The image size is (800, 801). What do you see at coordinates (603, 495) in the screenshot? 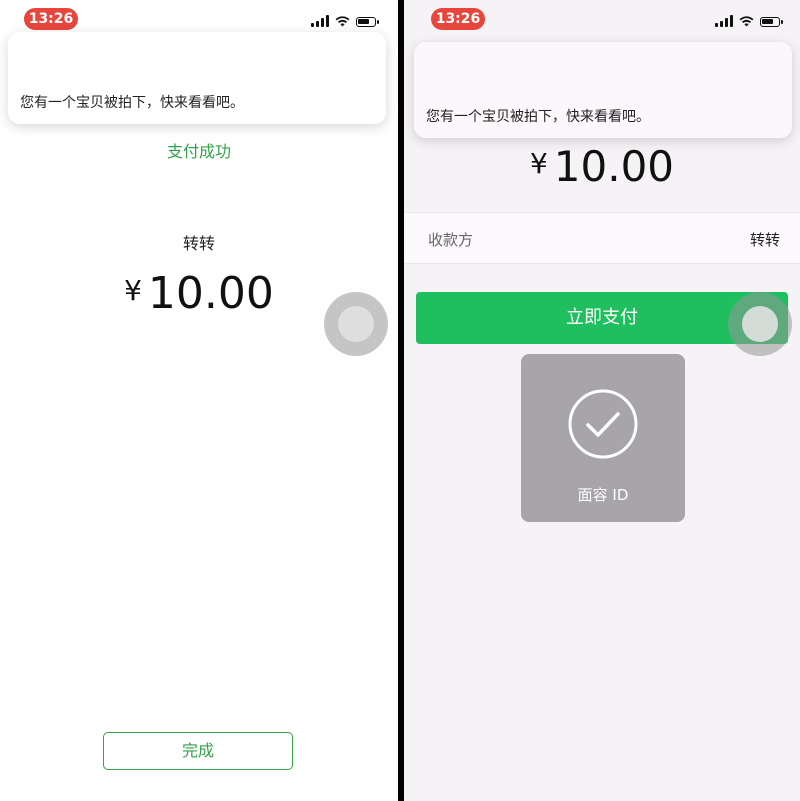
I see `faceid-label: 面容 ID` at bounding box center [603, 495].